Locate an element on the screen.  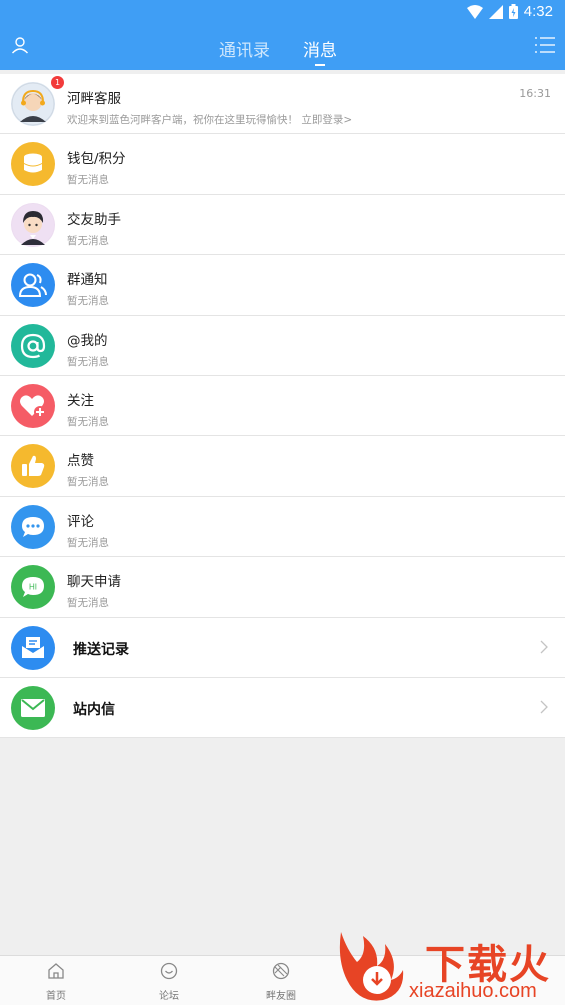
unread-badge: 1 is located at coordinates (57, 82).